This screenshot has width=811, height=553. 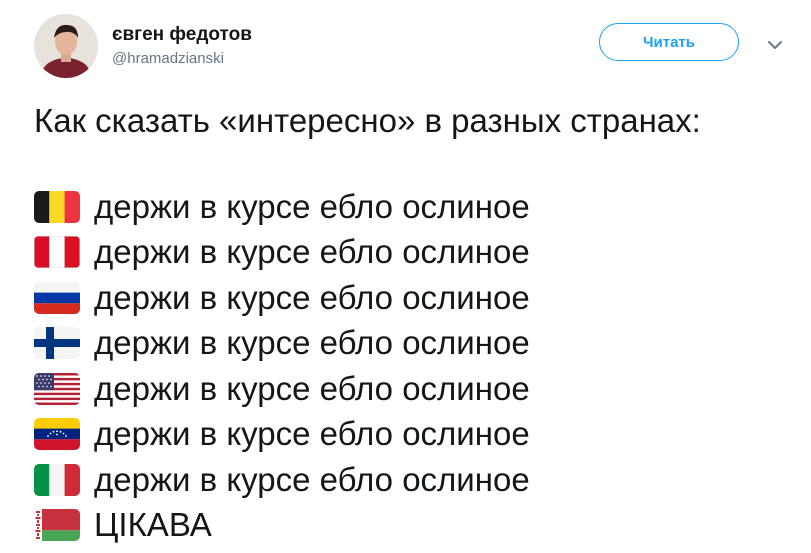 I want to click on russia-flag-icon, so click(x=57, y=297).